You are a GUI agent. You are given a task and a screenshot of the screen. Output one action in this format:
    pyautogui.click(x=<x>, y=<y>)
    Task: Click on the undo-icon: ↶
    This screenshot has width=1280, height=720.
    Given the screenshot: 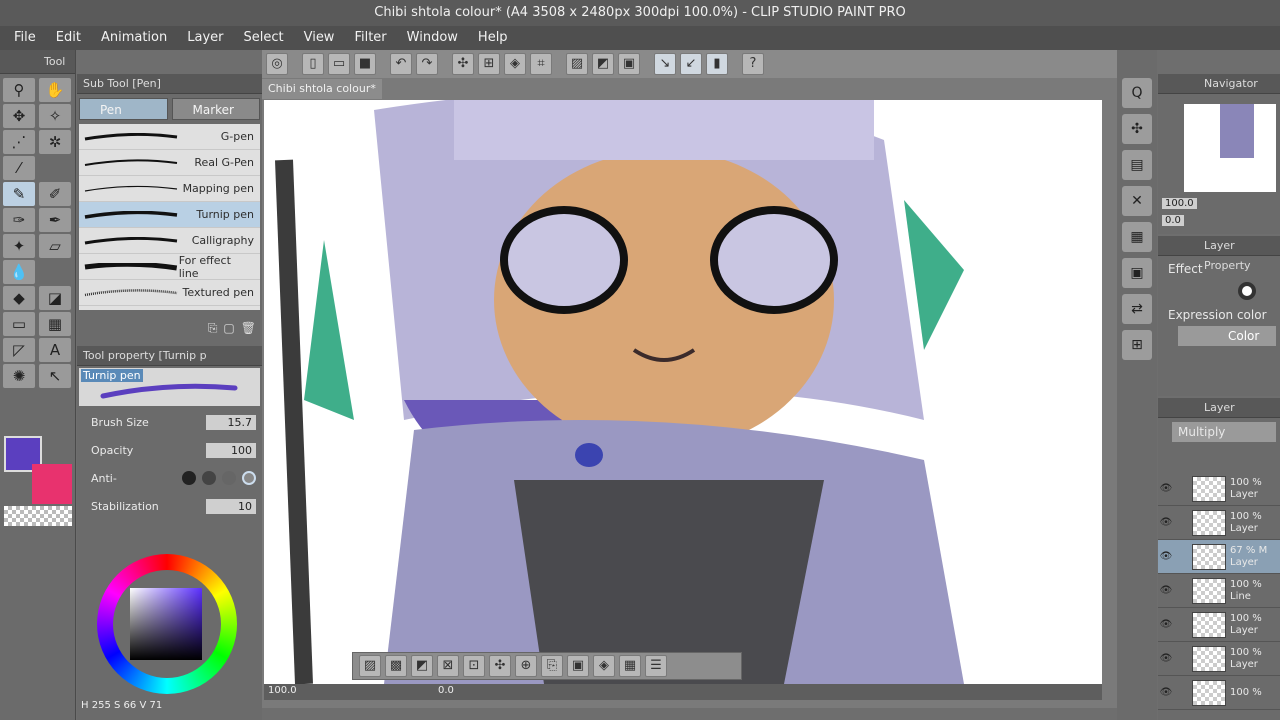 What is the action you would take?
    pyautogui.click(x=401, y=64)
    